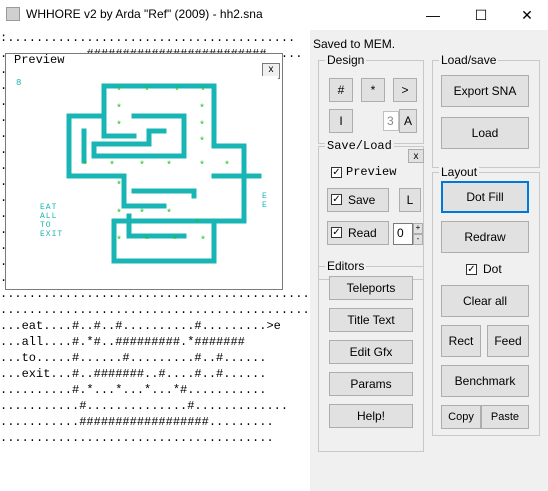  I want to click on help-button: Help!, so click(371, 416).